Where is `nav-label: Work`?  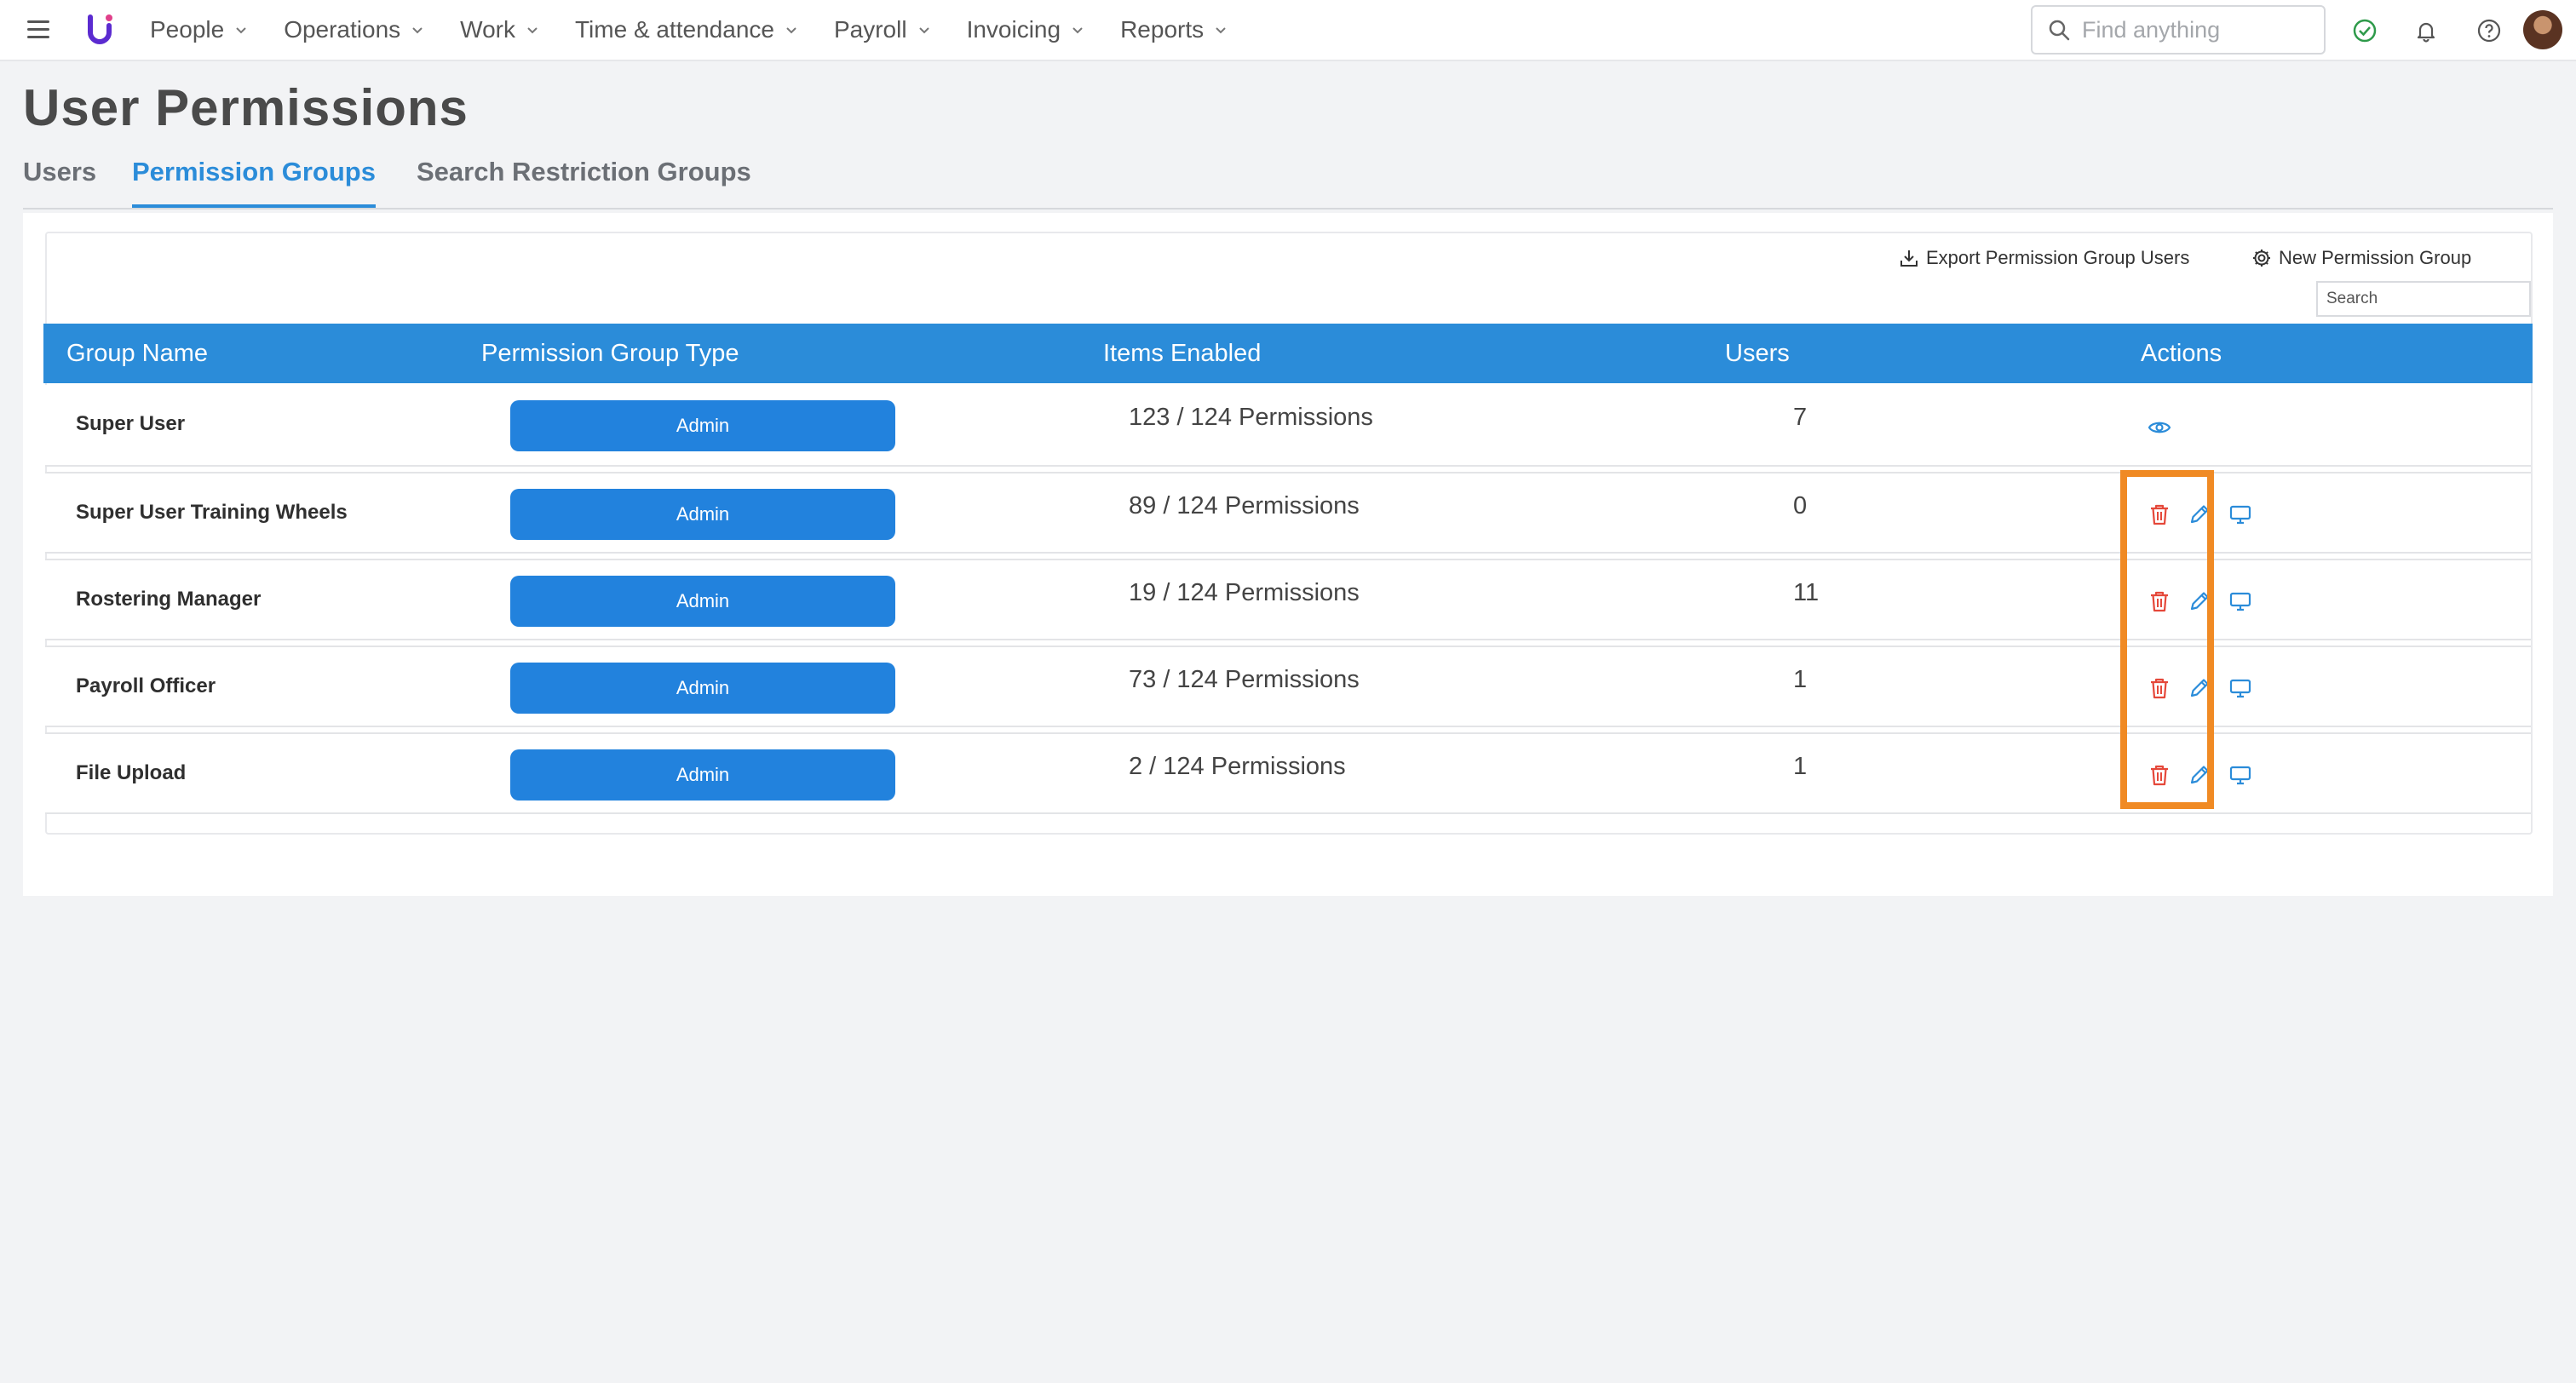 nav-label: Work is located at coordinates (488, 29).